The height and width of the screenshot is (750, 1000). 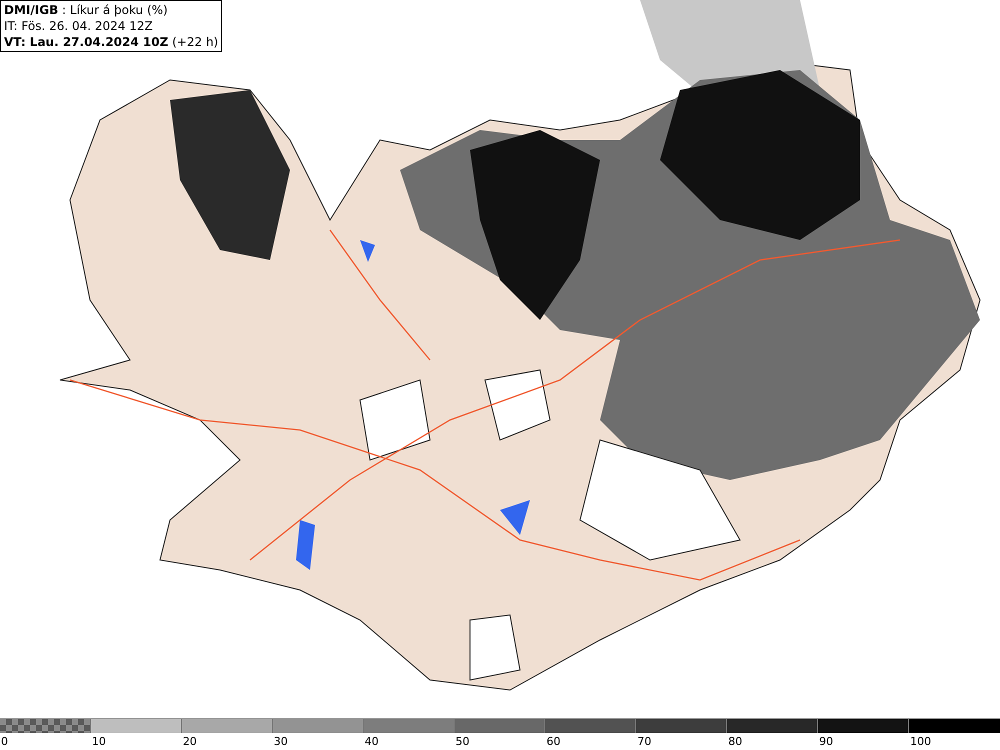 I want to click on scale-label: 70, so click(x=644, y=742).